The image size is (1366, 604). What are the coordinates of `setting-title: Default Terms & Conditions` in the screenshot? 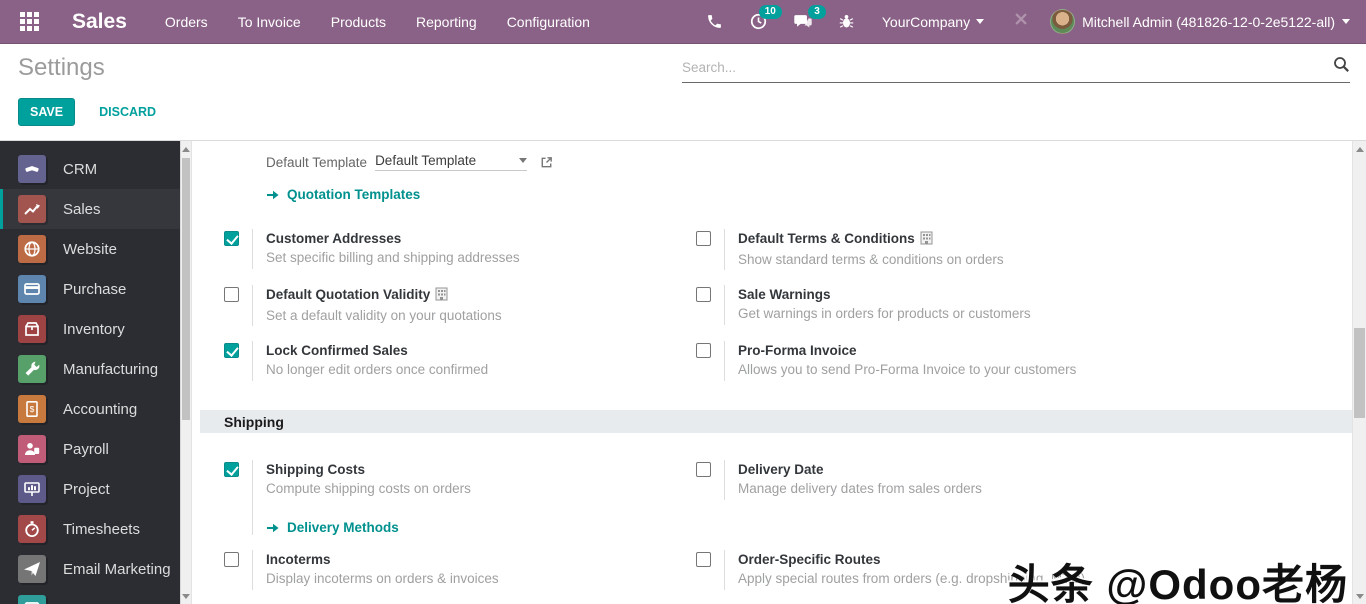 It's located at (826, 238).